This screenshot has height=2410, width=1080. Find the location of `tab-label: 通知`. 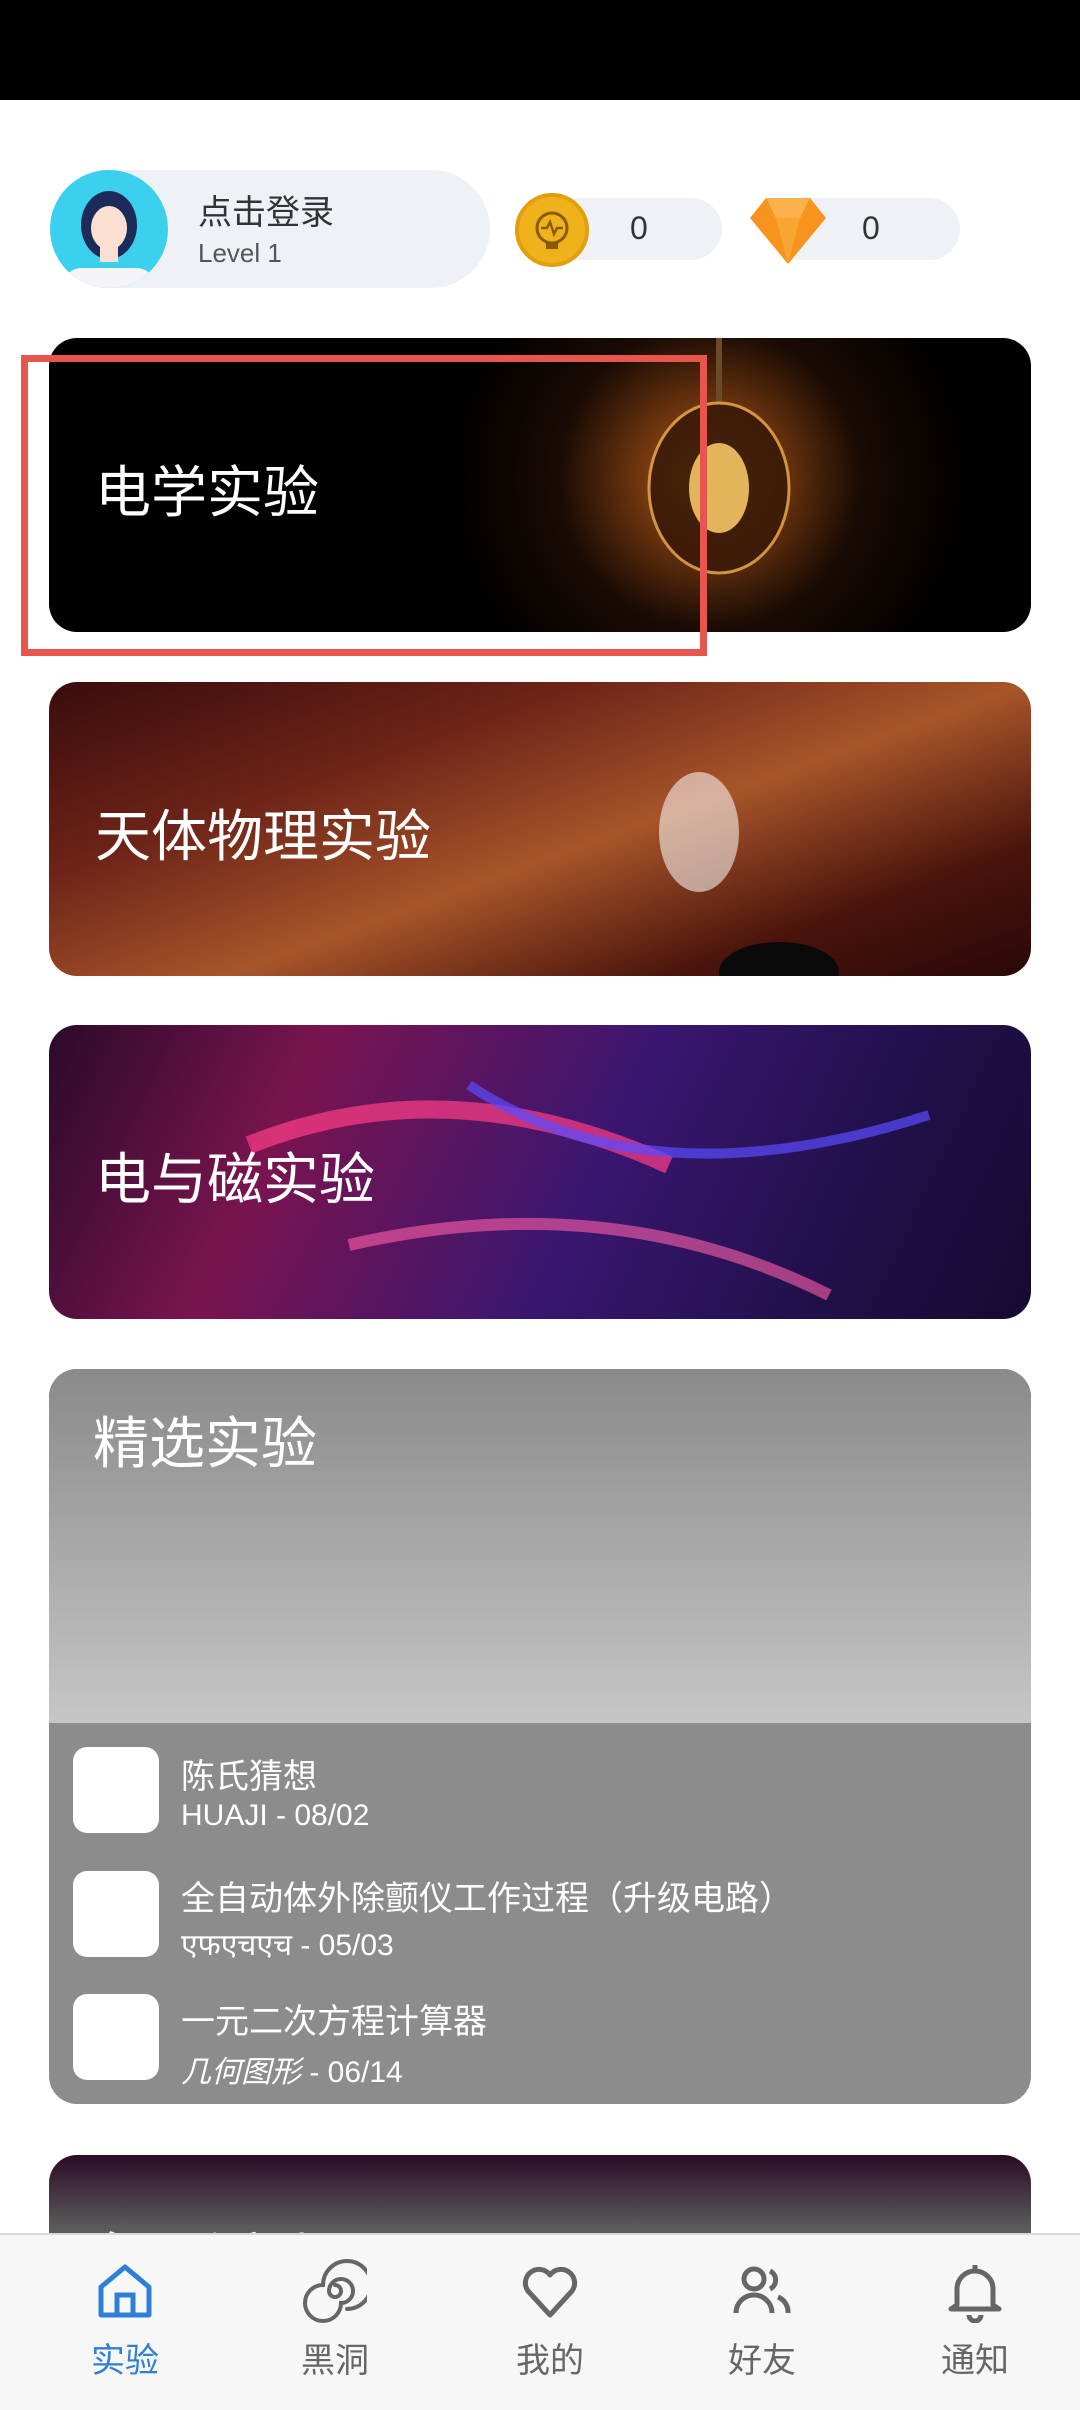

tab-label: 通知 is located at coordinates (975, 2361).